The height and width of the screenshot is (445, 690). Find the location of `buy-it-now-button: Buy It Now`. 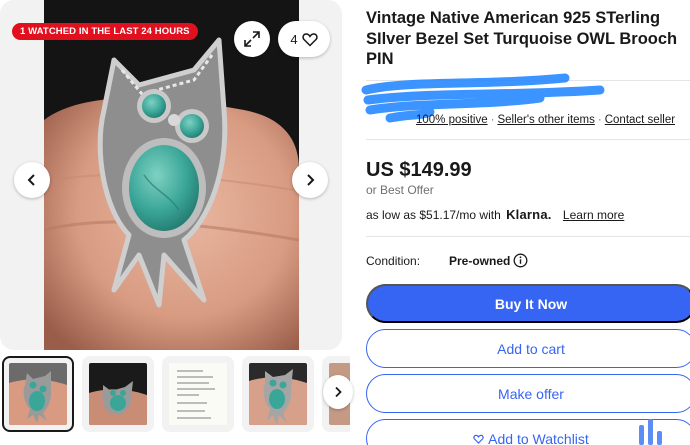

buy-it-now-button: Buy It Now is located at coordinates (528, 303).